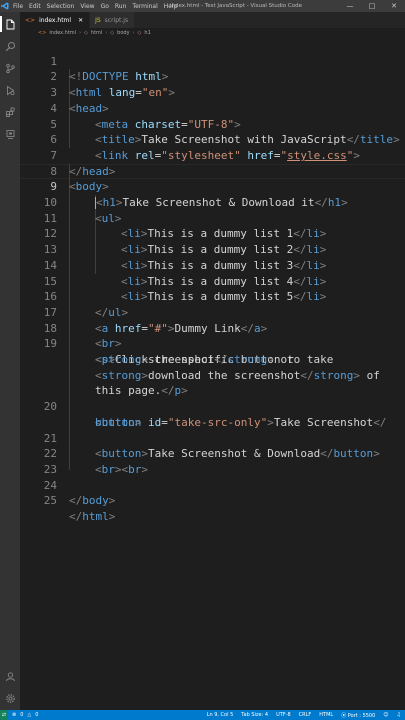  I want to click on code-line-wrap: button>, so click(118, 422).